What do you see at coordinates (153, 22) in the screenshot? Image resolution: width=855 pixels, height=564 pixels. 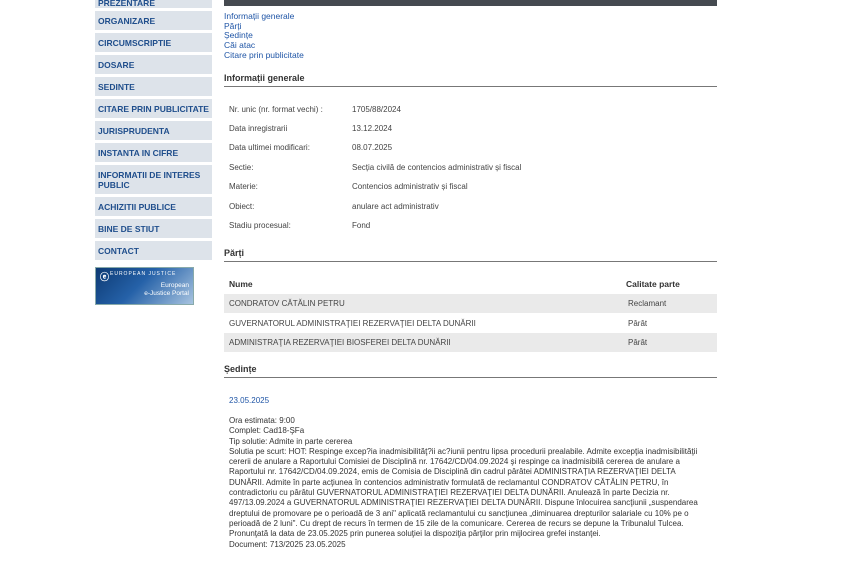 I see `nav-organizare: ORGANIZARE` at bounding box center [153, 22].